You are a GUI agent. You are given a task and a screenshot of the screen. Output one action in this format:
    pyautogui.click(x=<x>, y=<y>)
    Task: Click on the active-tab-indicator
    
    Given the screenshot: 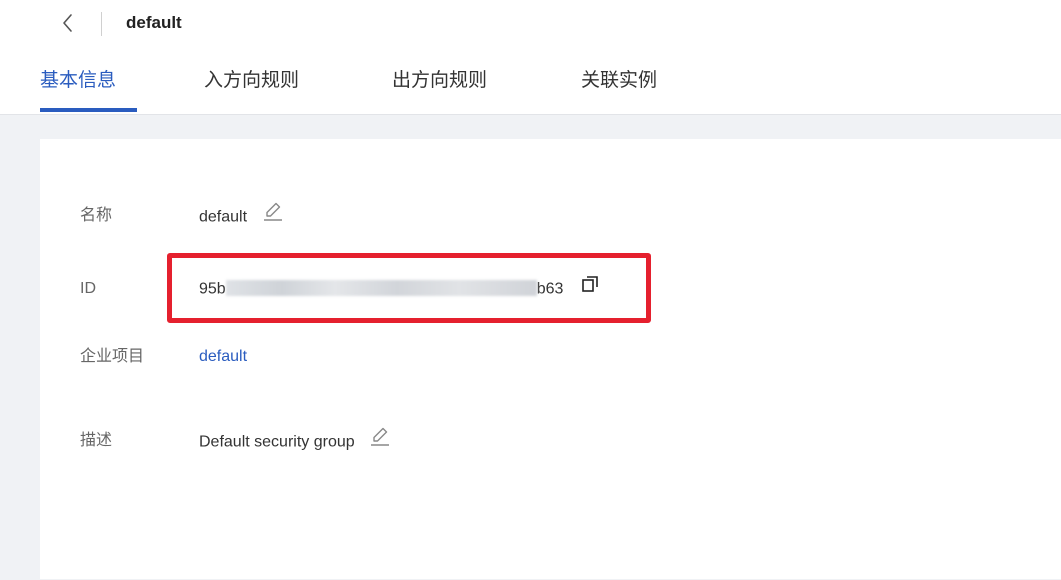 What is the action you would take?
    pyautogui.click(x=88, y=110)
    